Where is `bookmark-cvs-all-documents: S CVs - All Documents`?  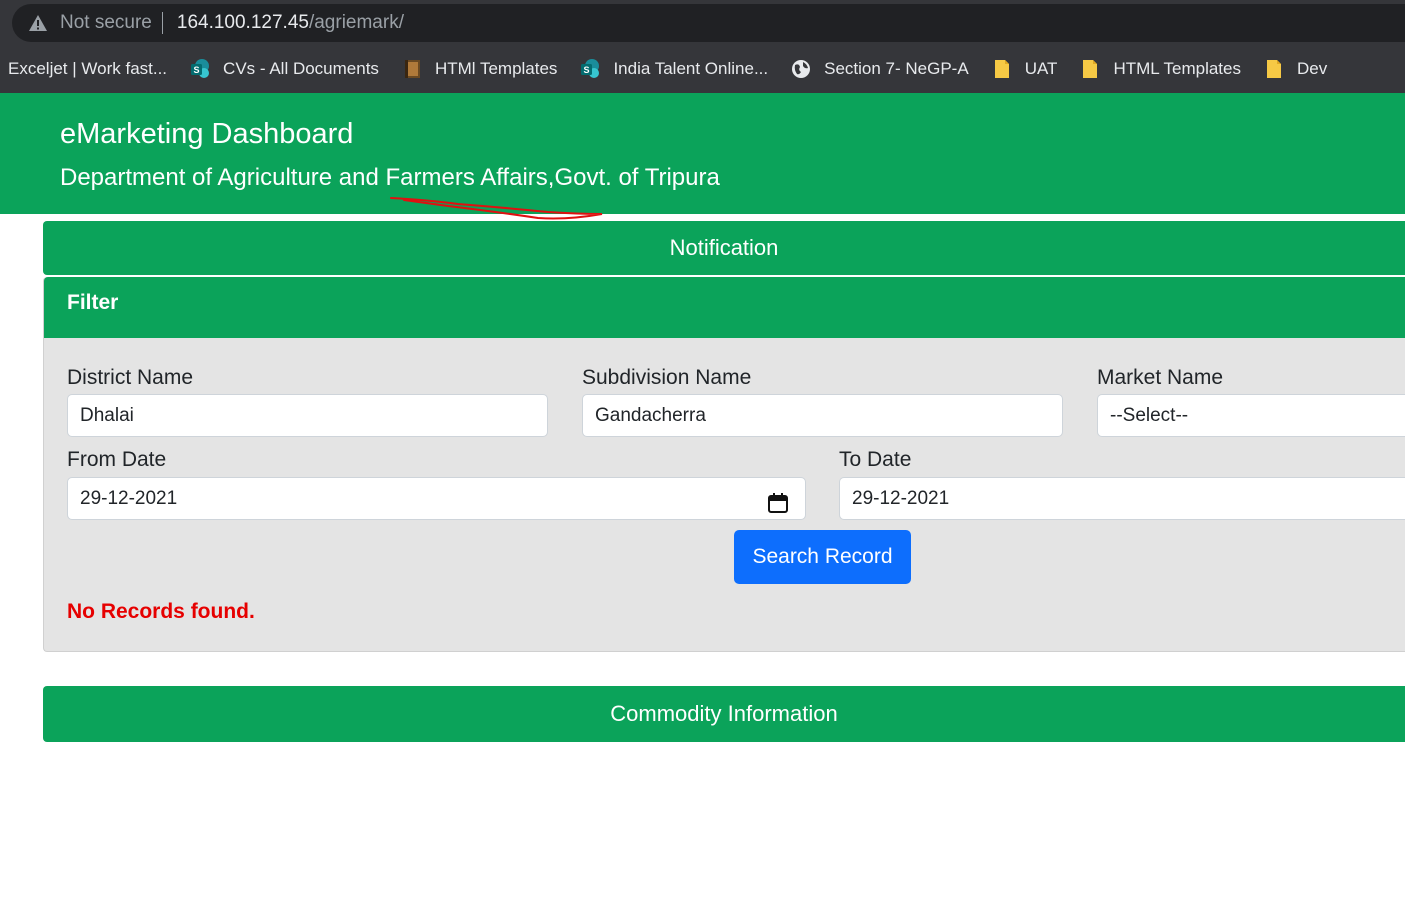 bookmark-cvs-all-documents: S CVs - All Documents is located at coordinates (284, 69).